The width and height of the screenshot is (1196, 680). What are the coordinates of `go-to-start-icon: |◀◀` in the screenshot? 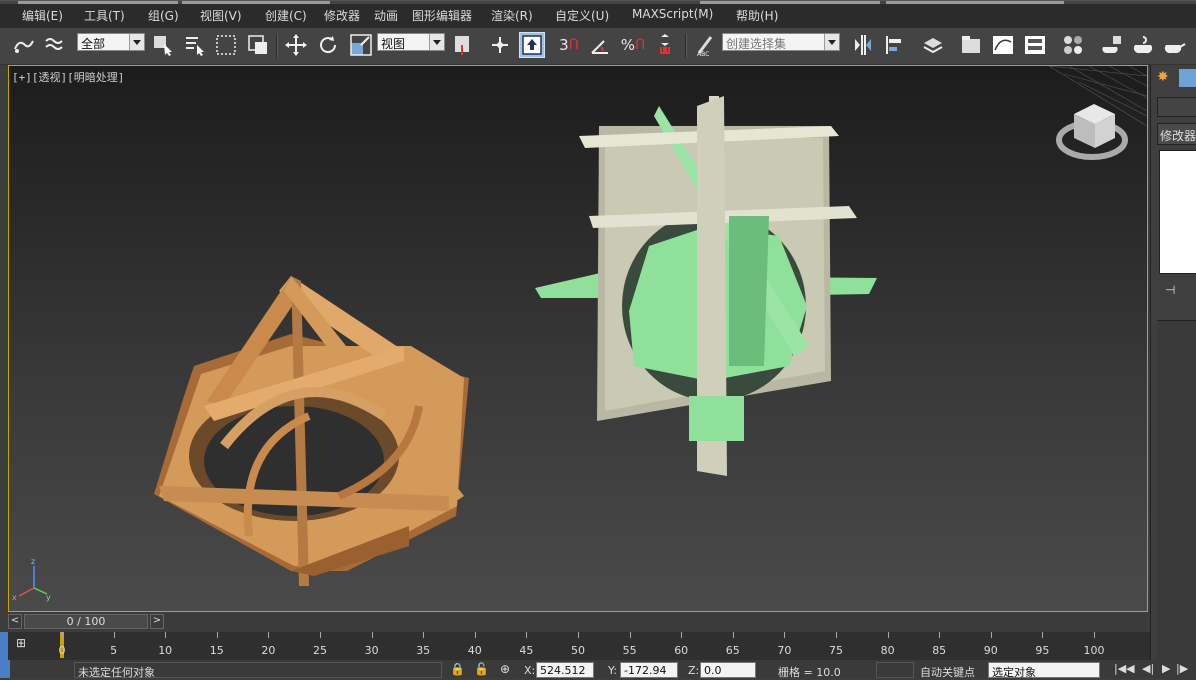 It's located at (1124, 668).